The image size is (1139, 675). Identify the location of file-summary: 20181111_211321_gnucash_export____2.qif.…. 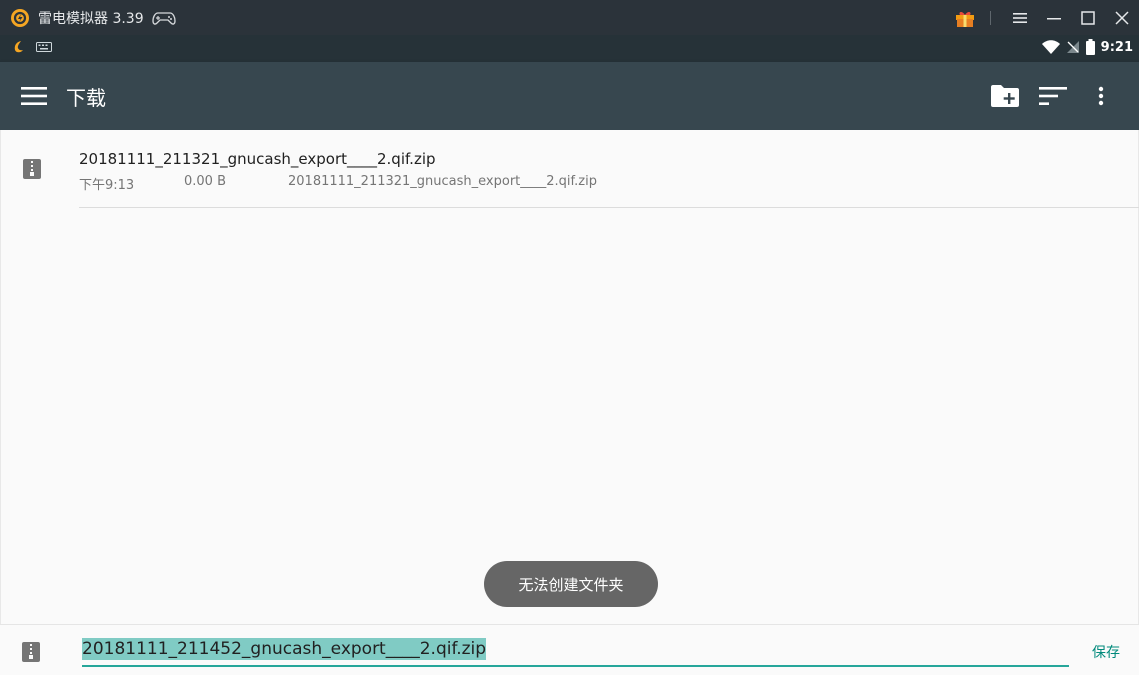
(442, 181).